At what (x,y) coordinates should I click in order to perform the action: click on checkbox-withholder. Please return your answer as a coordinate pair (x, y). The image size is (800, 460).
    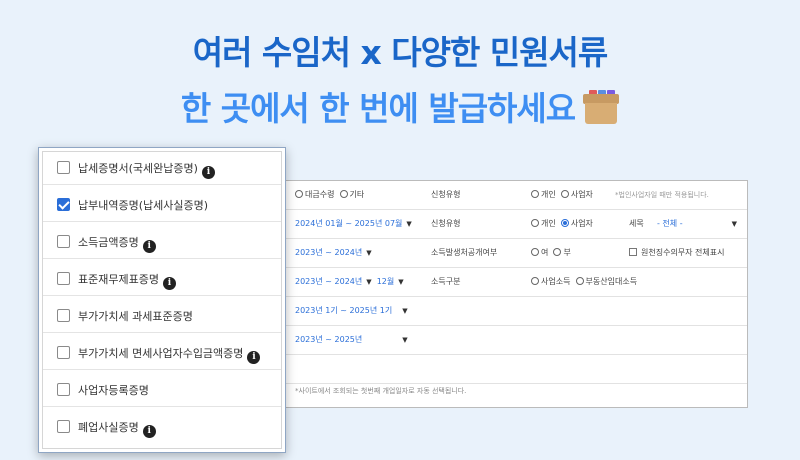
    Looking at the image, I should click on (633, 252).